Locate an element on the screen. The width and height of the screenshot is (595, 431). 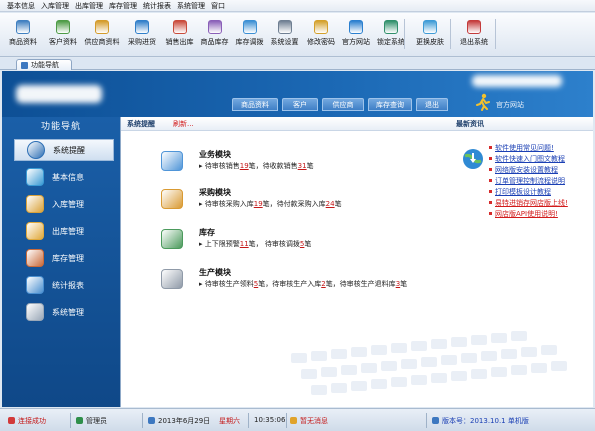
news-item-3: 订单管理控制流程说明 is located at coordinates (541, 181).